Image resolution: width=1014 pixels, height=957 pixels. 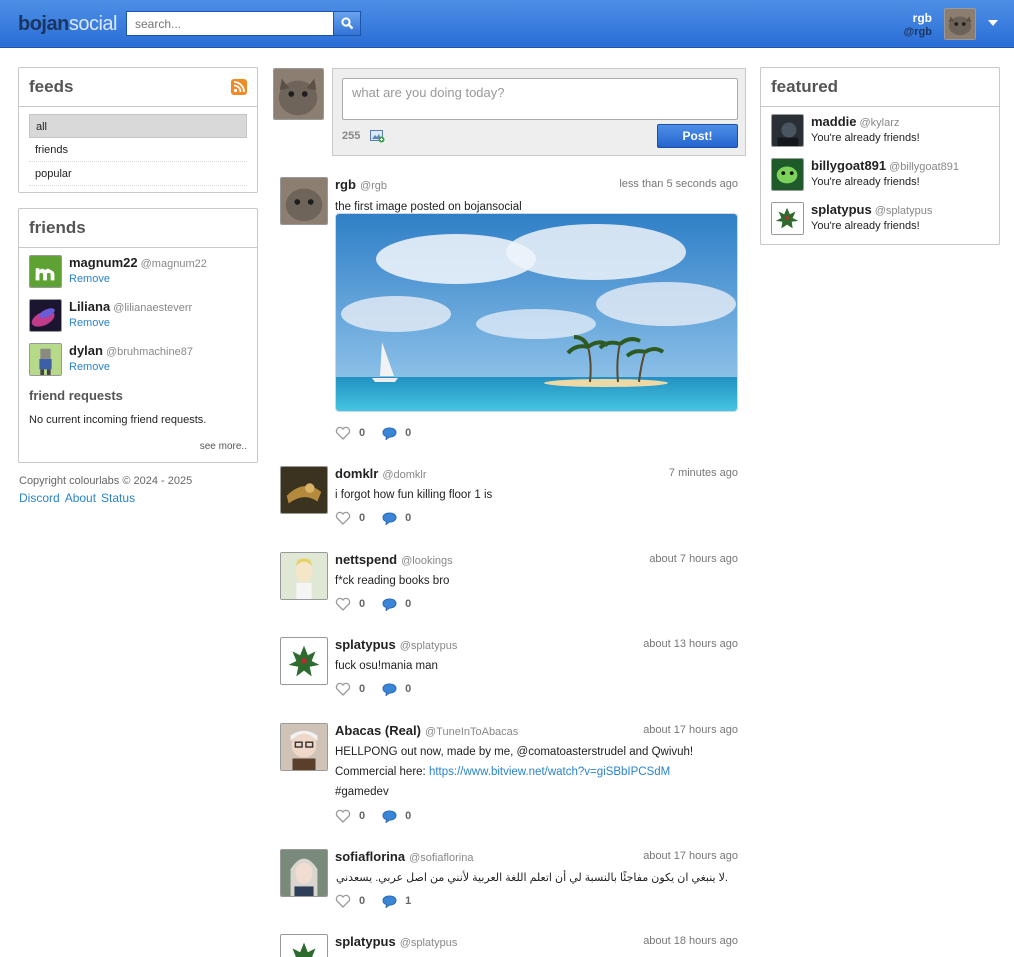 I want to click on attach-image-icon, so click(x=377, y=136).